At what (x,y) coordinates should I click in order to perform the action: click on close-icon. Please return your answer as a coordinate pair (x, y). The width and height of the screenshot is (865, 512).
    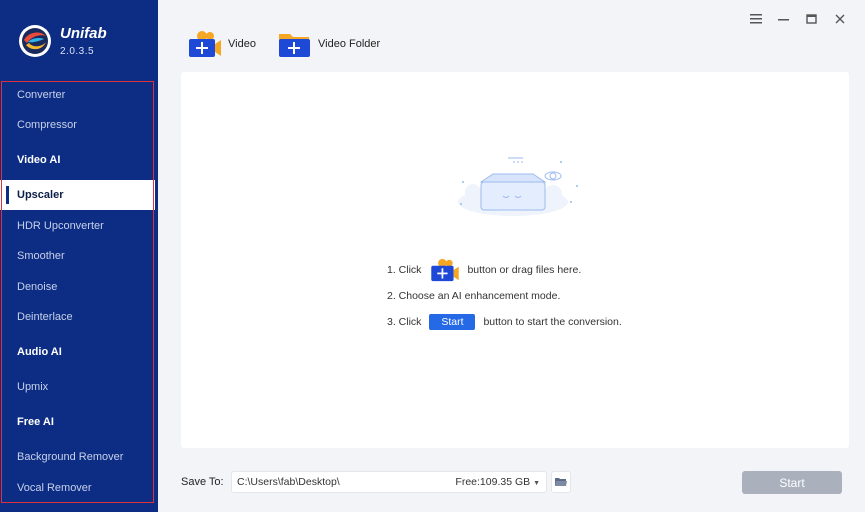
    Looking at the image, I should click on (840, 19).